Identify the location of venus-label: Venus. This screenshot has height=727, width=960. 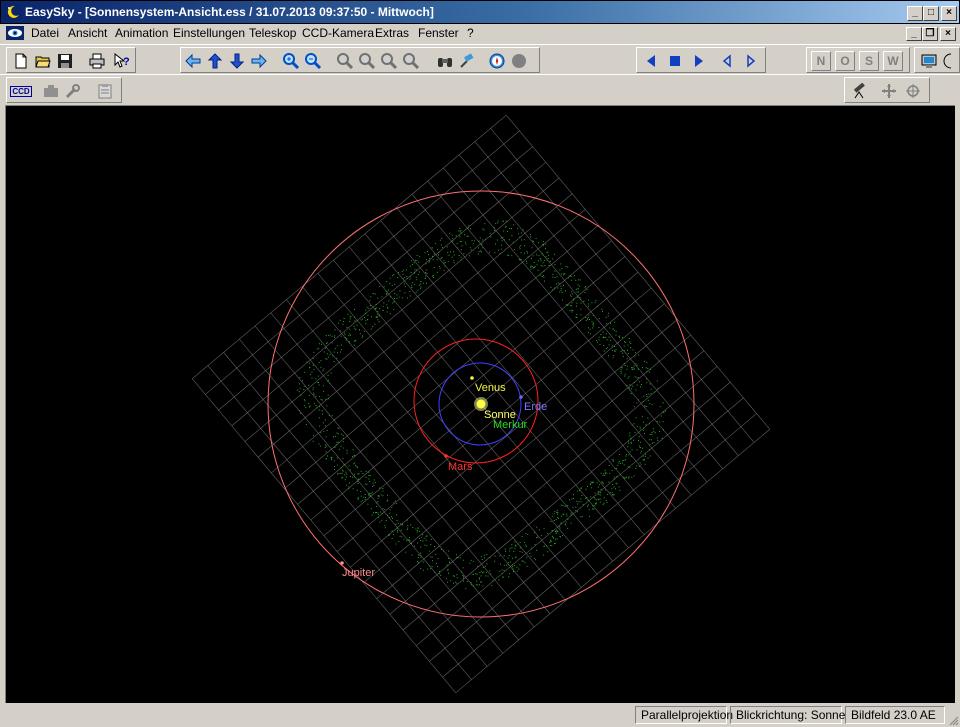
(490, 388).